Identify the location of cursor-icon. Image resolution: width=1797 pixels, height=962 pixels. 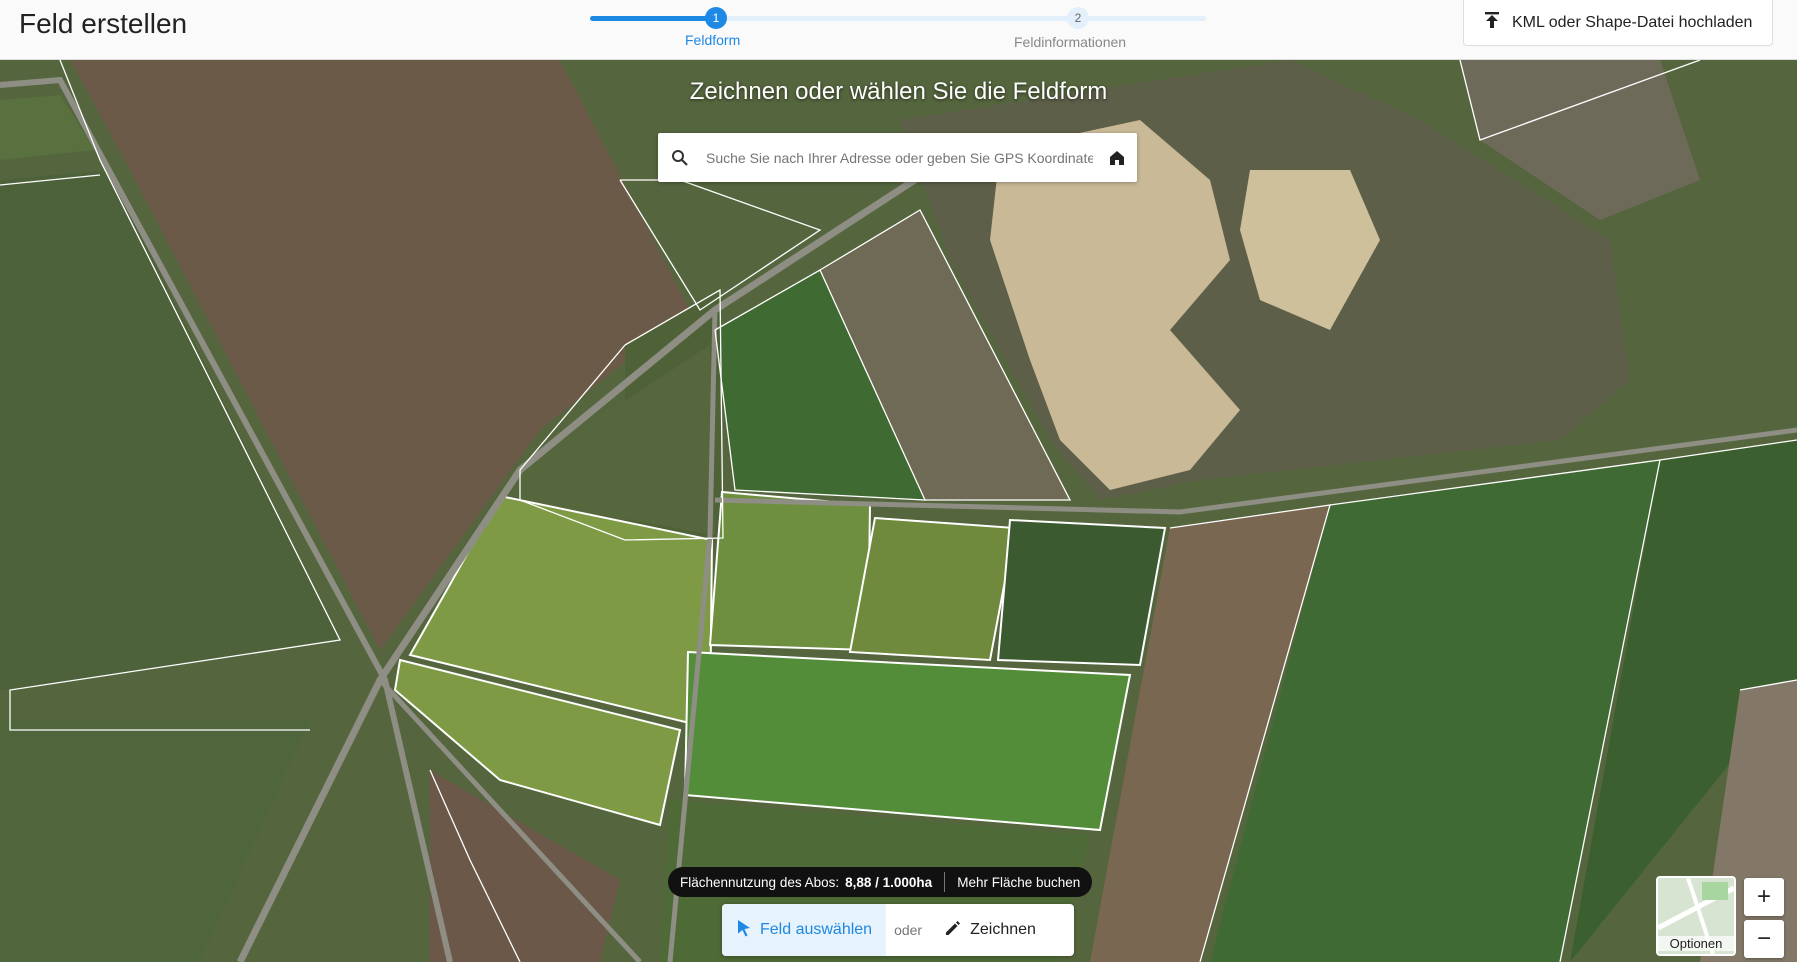
(744, 930).